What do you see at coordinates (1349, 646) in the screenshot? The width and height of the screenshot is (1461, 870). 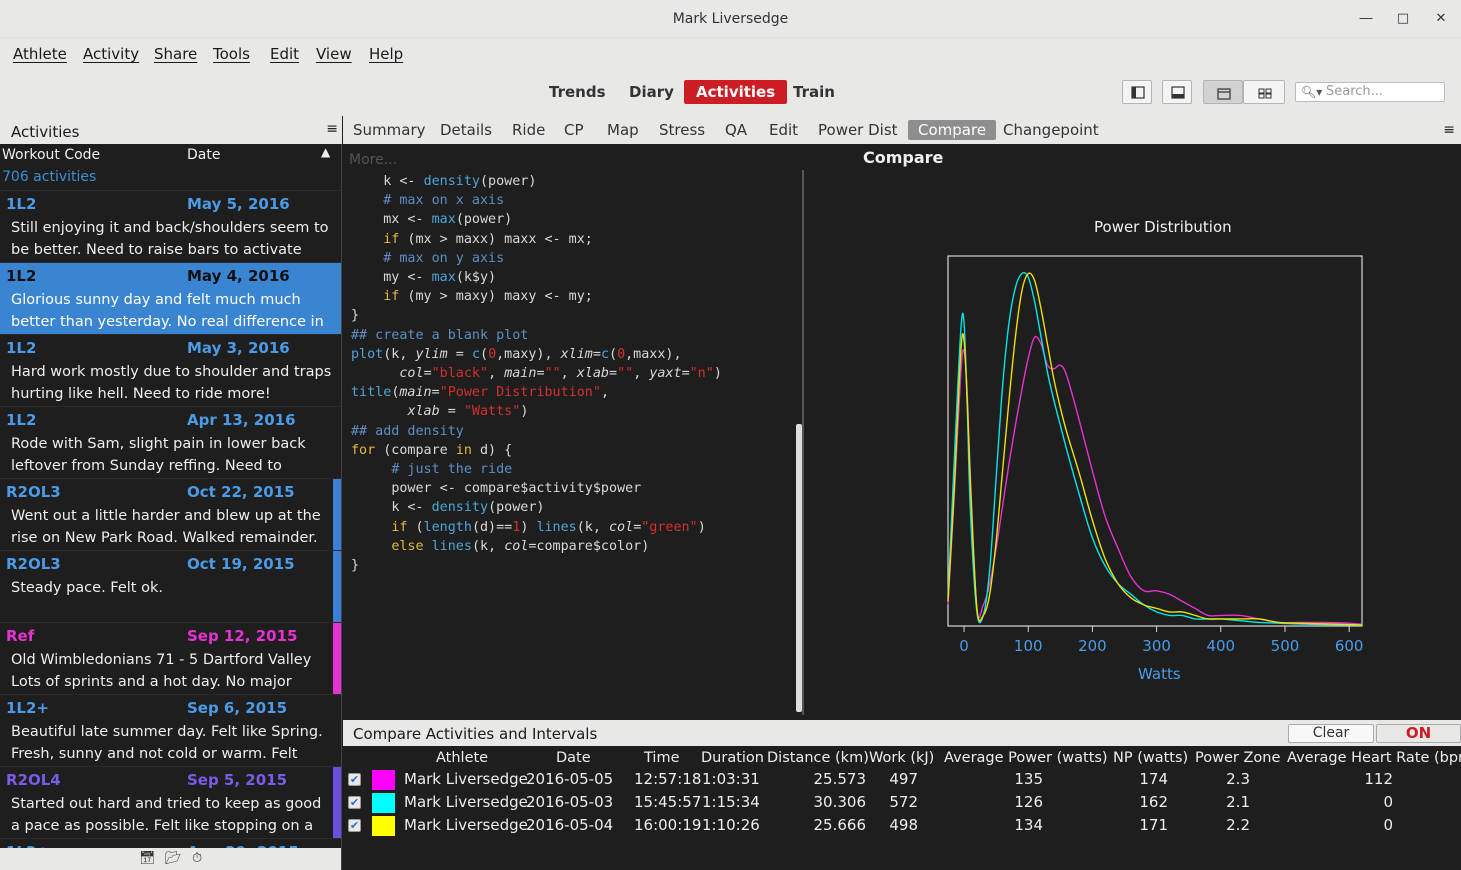 I see `x-tick-label: 600` at bounding box center [1349, 646].